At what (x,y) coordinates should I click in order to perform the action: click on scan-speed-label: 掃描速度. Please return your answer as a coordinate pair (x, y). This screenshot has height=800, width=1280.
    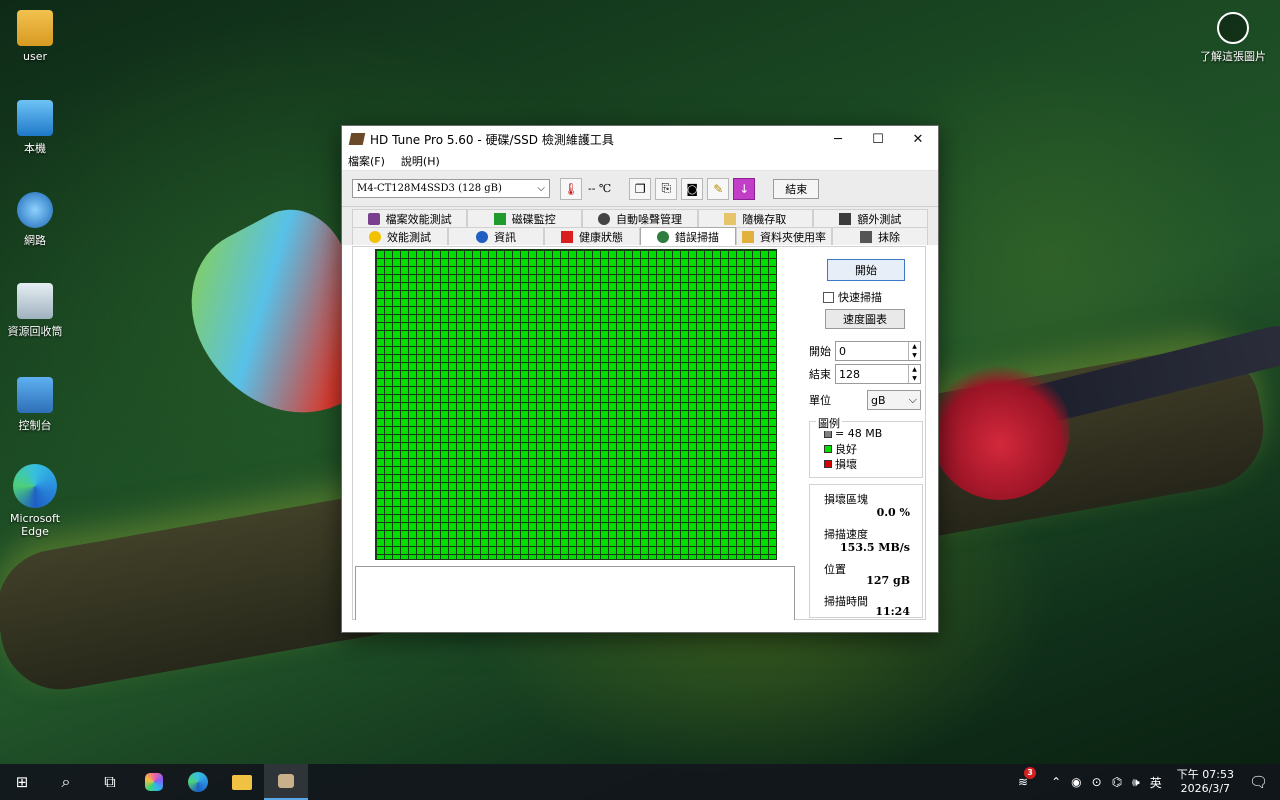
    Looking at the image, I should click on (846, 534).